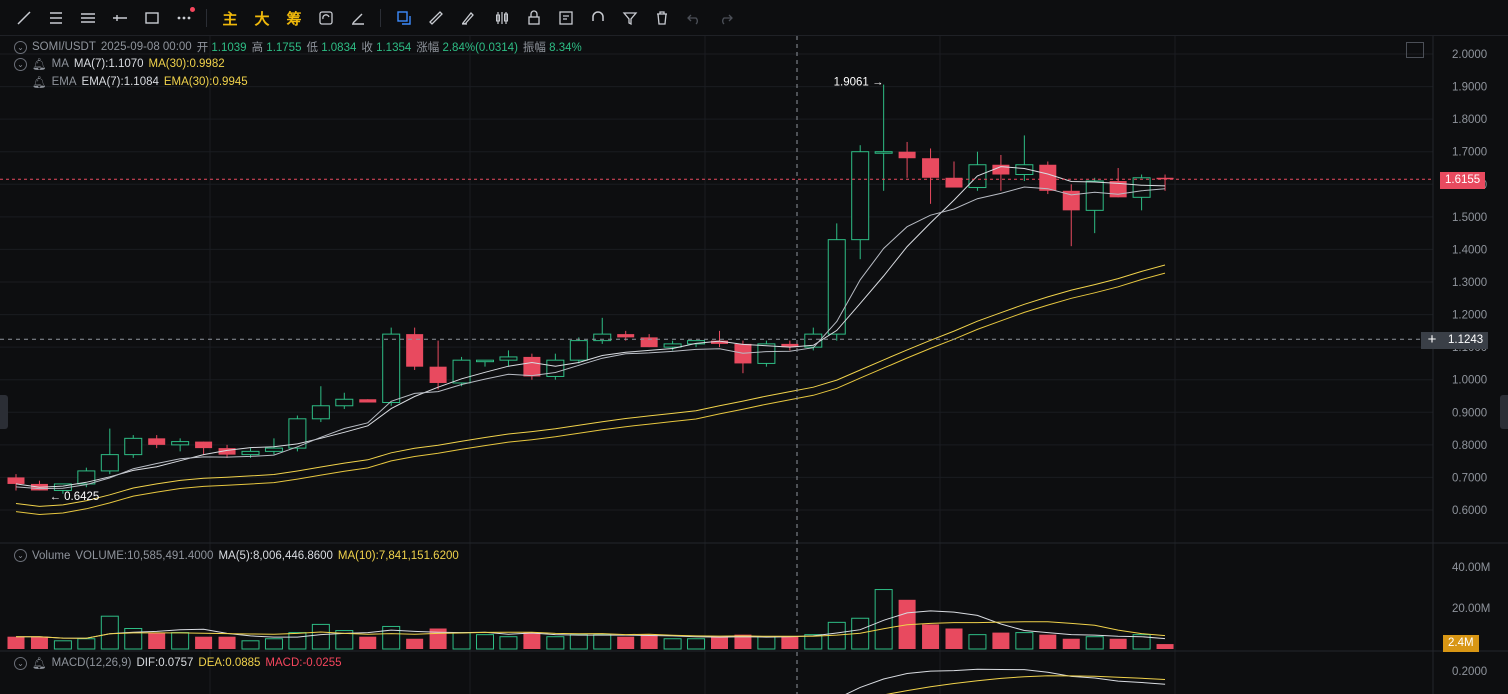 The height and width of the screenshot is (694, 1508). Describe the element at coordinates (60, 64) in the screenshot. I see `ma-label: MA` at that location.